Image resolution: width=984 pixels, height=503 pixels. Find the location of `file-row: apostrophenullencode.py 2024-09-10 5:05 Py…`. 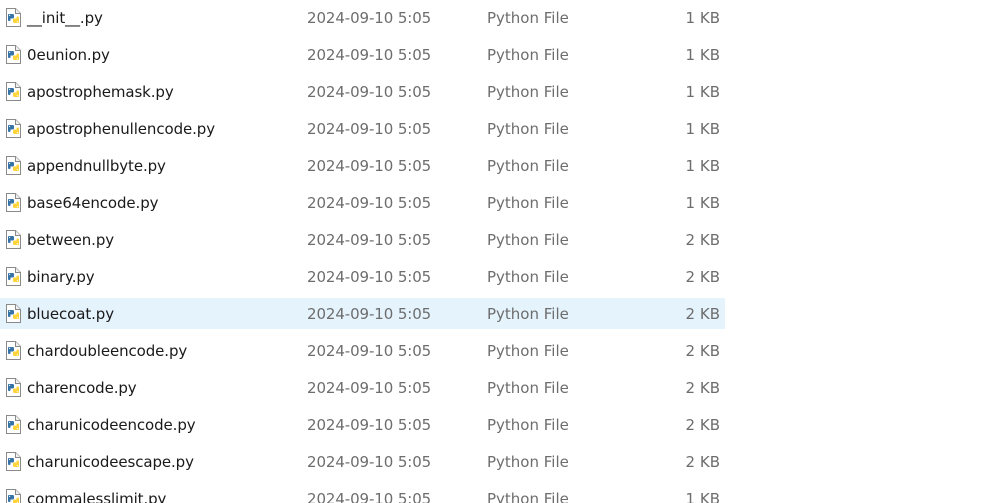

file-row: apostrophenullencode.py 2024-09-10 5:05 Py… is located at coordinates (362, 128).